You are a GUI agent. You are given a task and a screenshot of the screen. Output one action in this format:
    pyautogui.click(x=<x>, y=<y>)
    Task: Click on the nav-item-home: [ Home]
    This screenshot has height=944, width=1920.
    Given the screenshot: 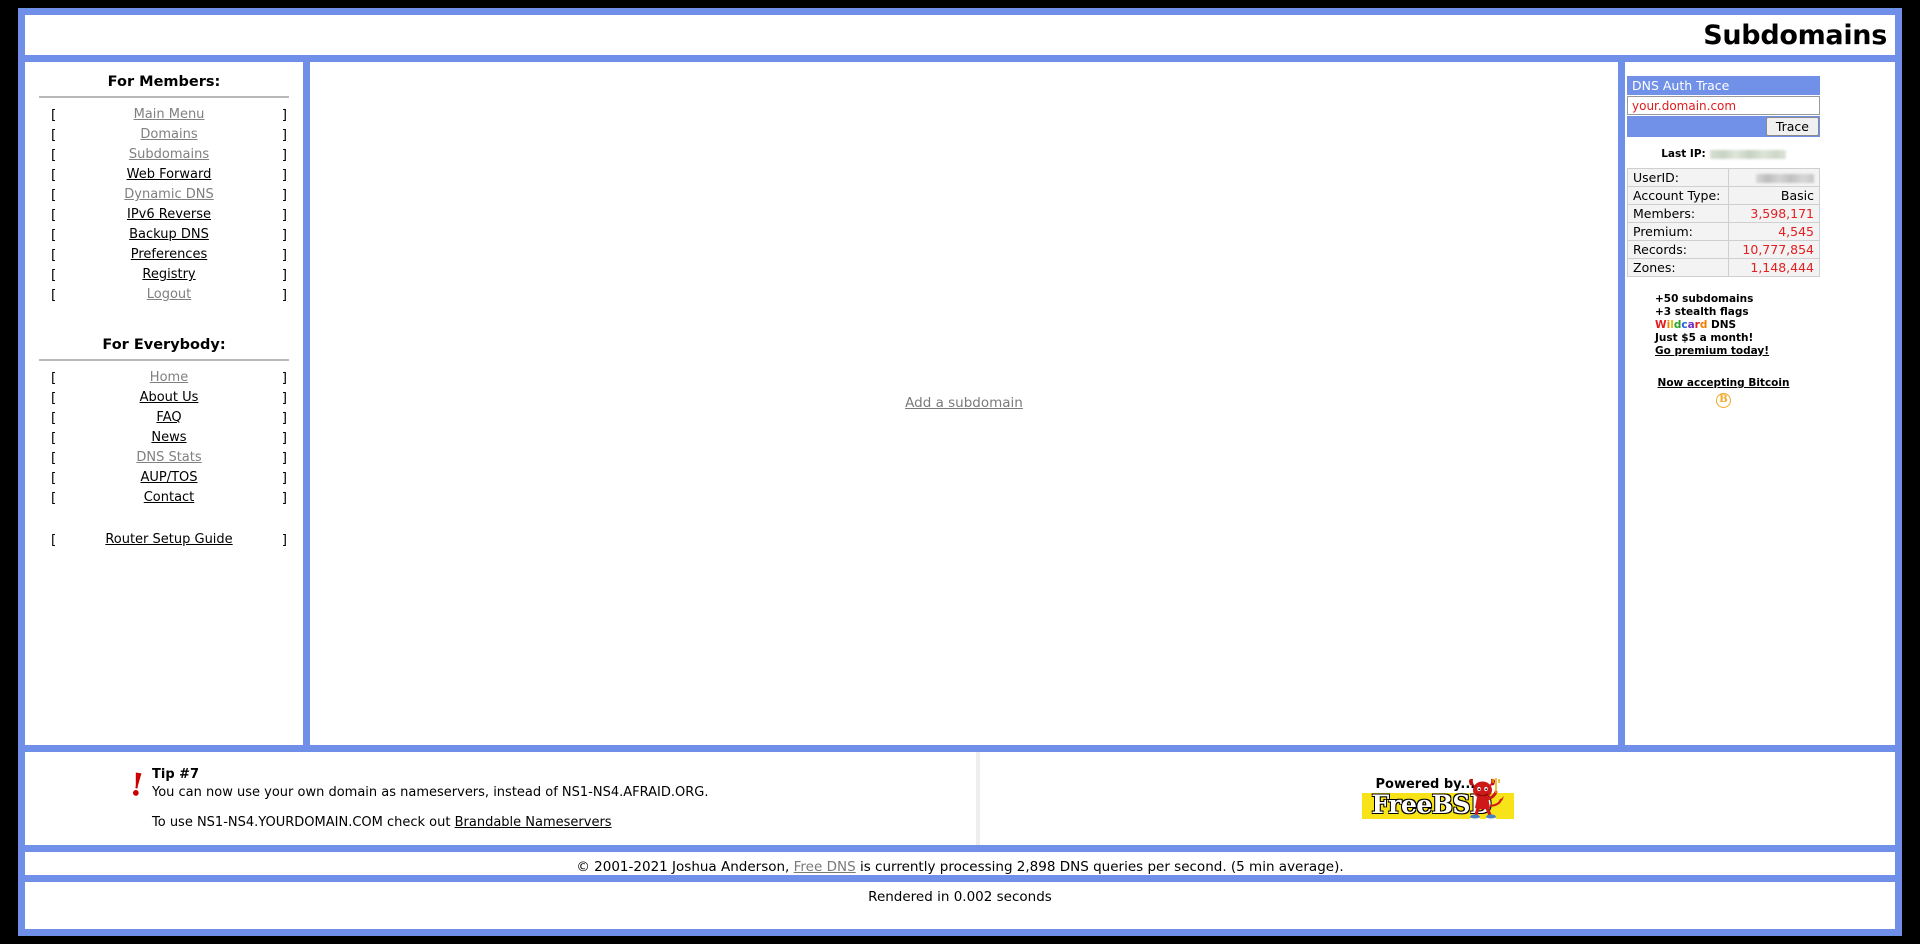 What is the action you would take?
    pyautogui.click(x=164, y=378)
    